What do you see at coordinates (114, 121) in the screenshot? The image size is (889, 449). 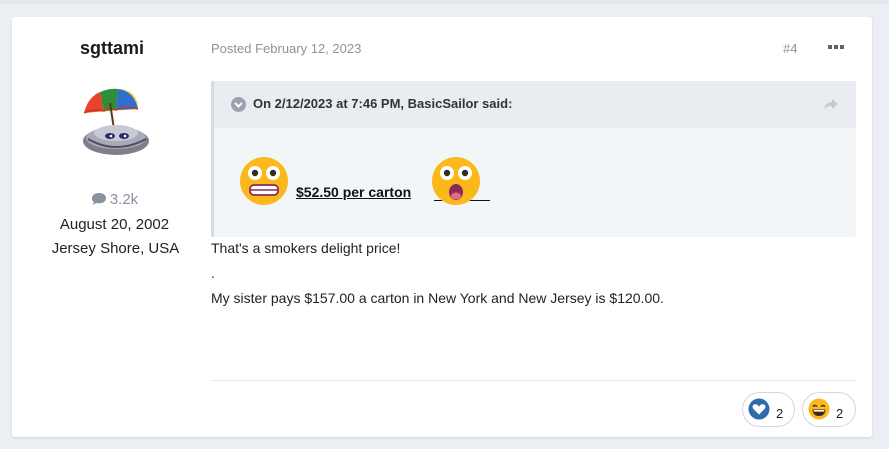 I see `avatar` at bounding box center [114, 121].